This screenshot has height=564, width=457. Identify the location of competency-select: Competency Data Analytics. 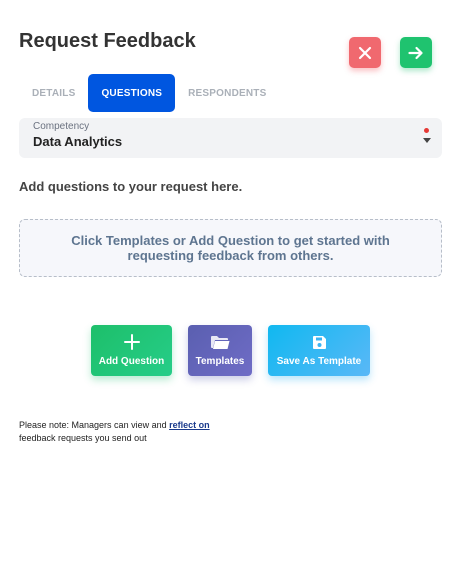
(230, 138).